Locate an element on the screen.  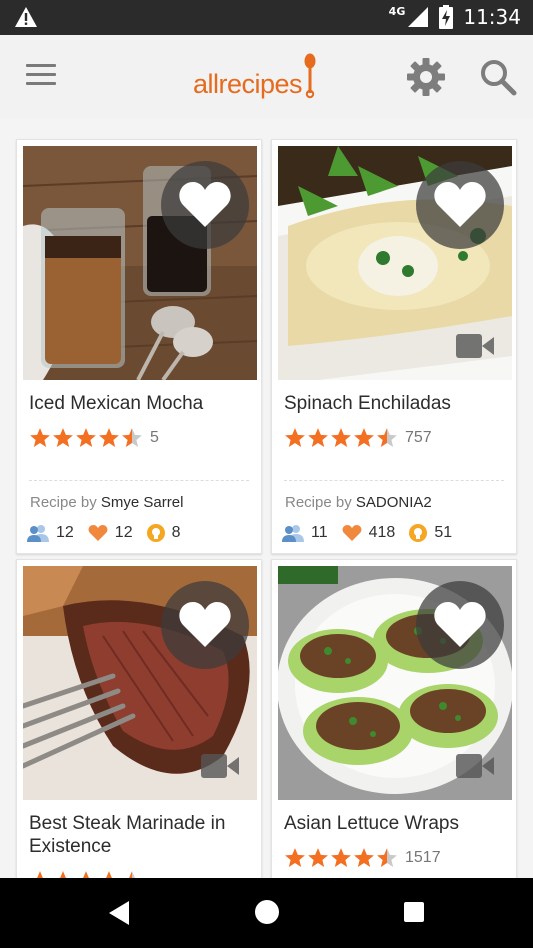
made-it-stat: 12 is located at coordinates (50, 533).